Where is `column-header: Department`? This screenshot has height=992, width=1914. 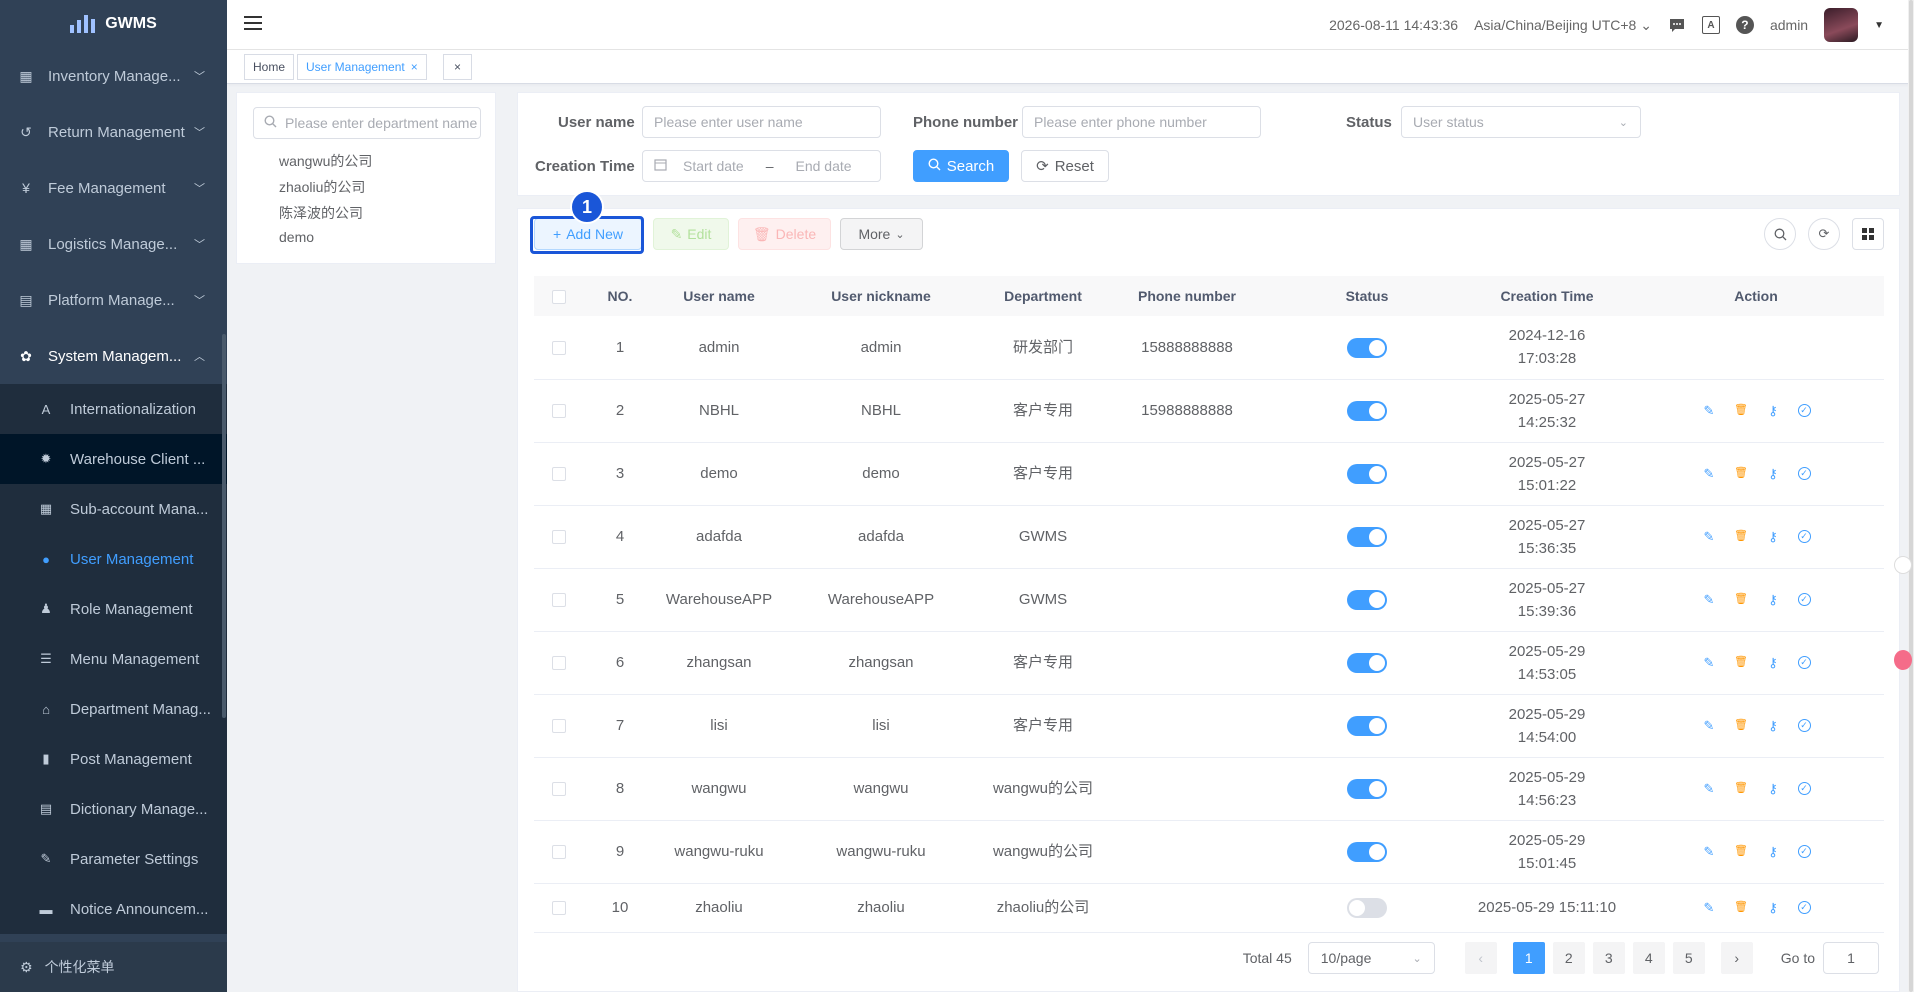
column-header: Department is located at coordinates (1043, 296).